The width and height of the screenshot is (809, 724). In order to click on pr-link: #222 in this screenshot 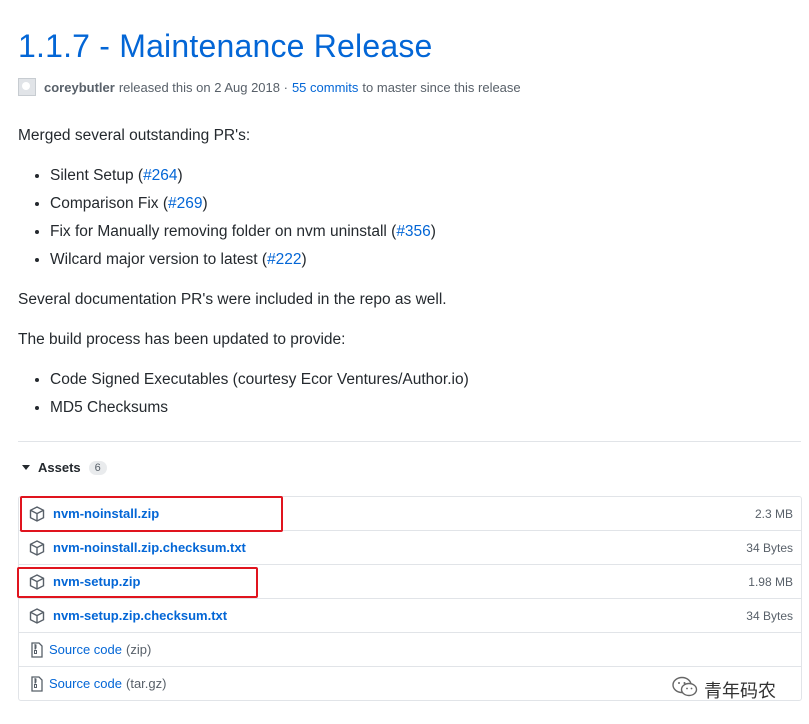, I will do `click(284, 259)`.